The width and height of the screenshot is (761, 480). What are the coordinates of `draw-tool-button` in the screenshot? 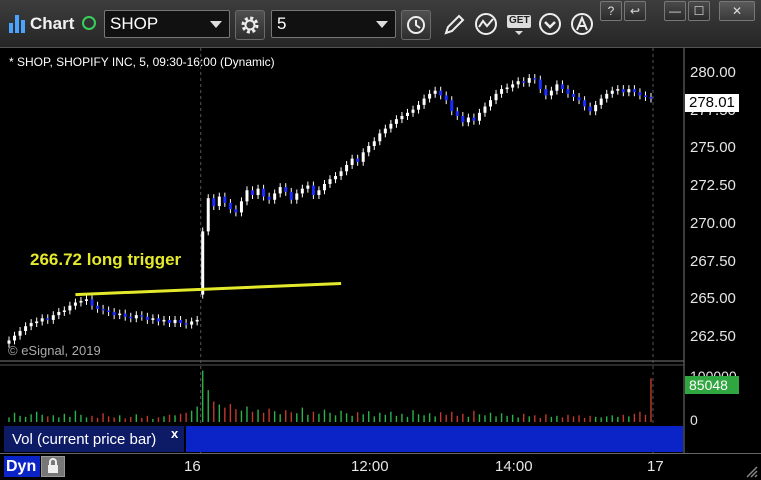 It's located at (454, 25).